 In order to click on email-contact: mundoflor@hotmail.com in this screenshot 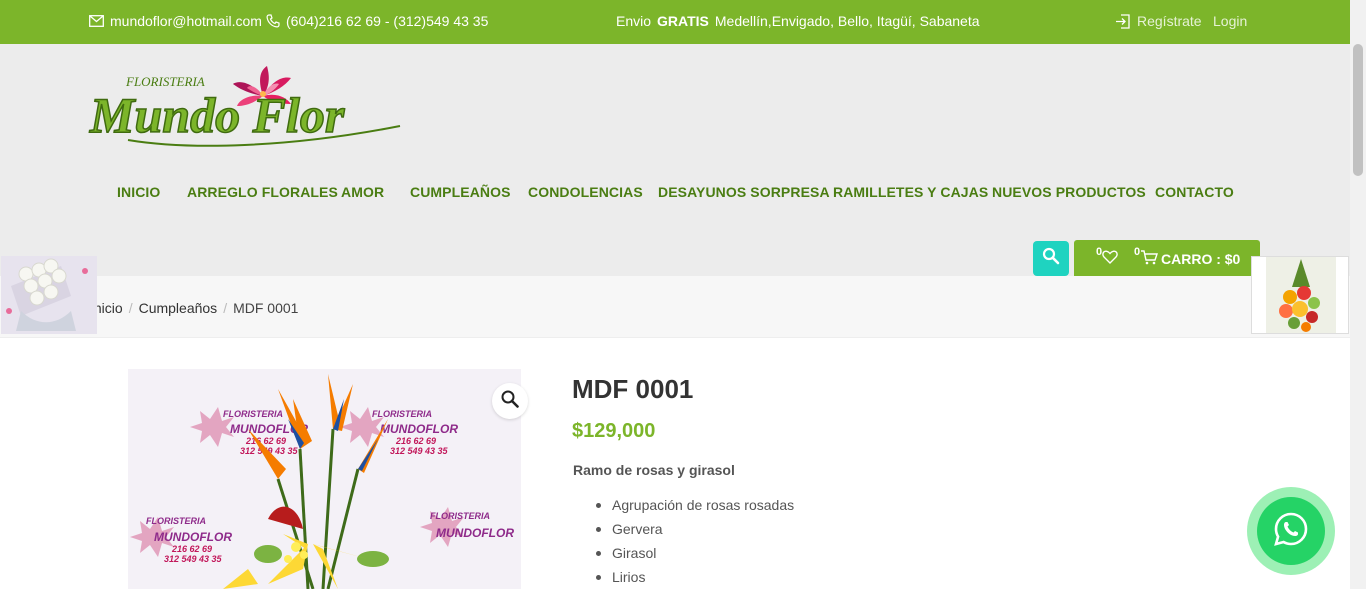, I will do `click(175, 21)`.